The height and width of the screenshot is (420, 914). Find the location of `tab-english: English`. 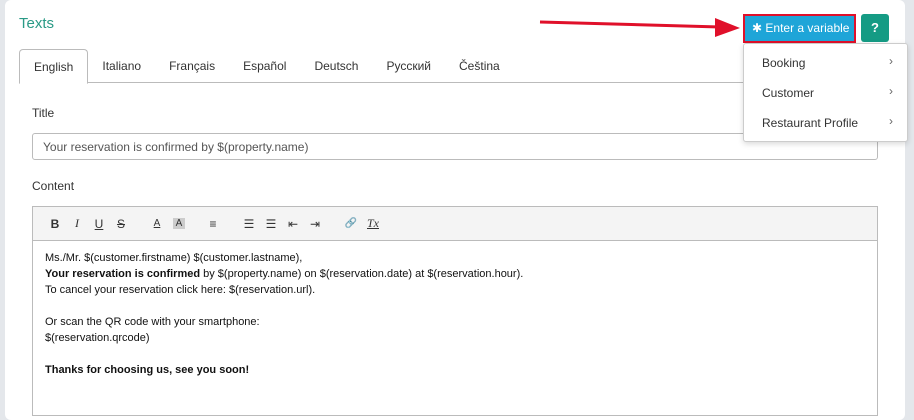

tab-english: English is located at coordinates (54, 66).